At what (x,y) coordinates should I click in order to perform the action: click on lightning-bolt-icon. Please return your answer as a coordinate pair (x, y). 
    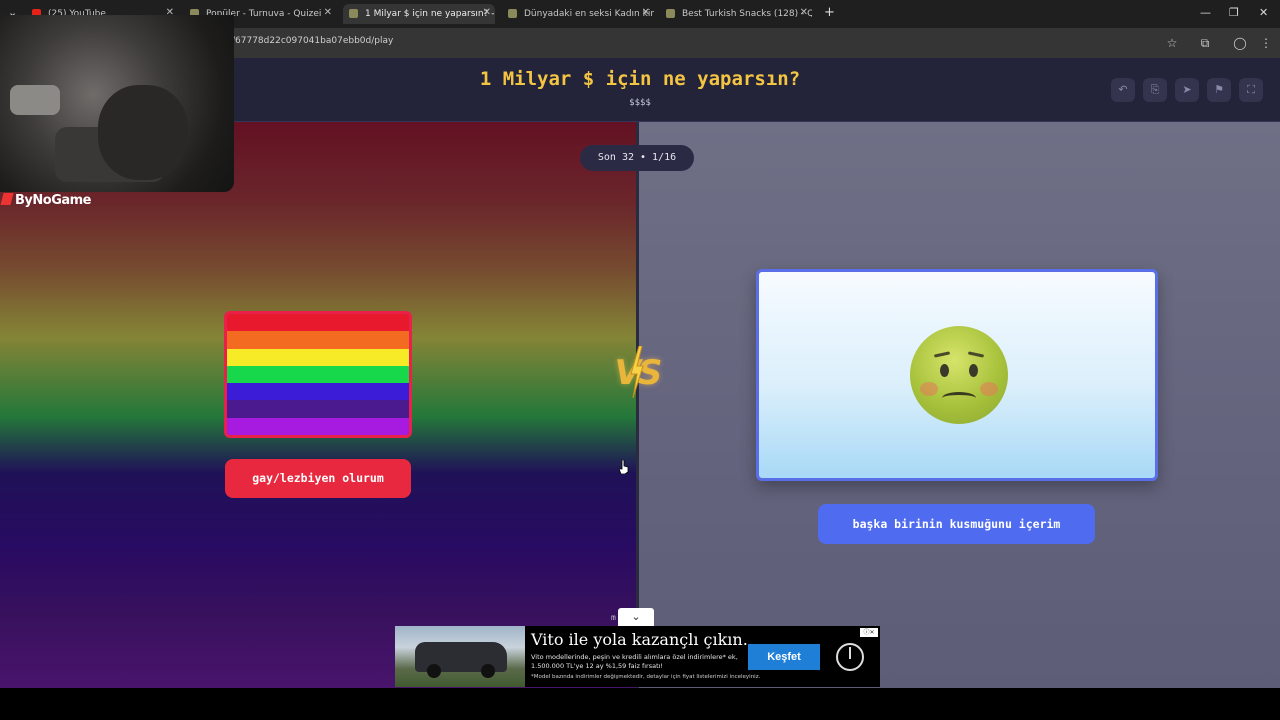
    Looking at the image, I should click on (637, 372).